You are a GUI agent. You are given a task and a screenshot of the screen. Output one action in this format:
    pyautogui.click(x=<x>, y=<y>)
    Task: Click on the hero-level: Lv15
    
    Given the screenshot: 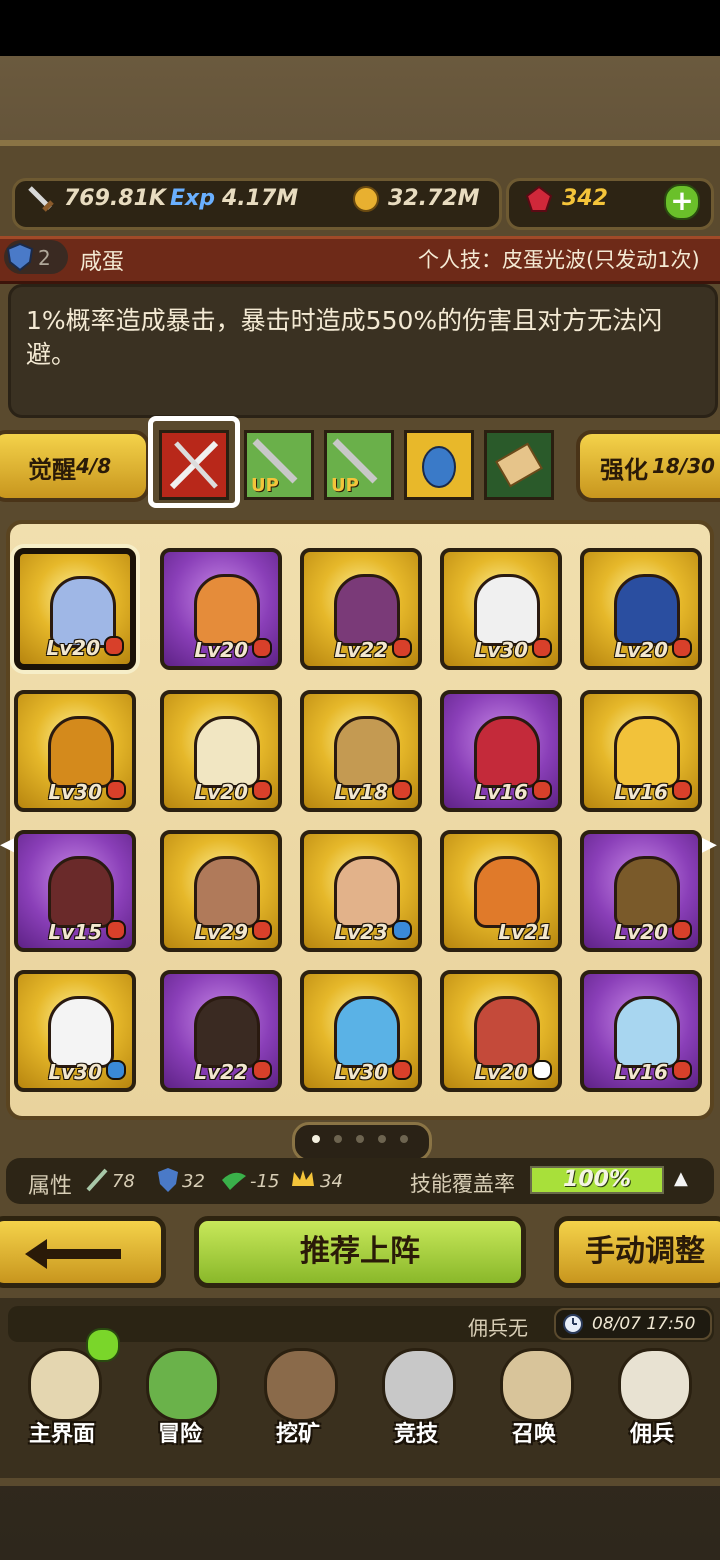 What is the action you would take?
    pyautogui.click(x=75, y=932)
    